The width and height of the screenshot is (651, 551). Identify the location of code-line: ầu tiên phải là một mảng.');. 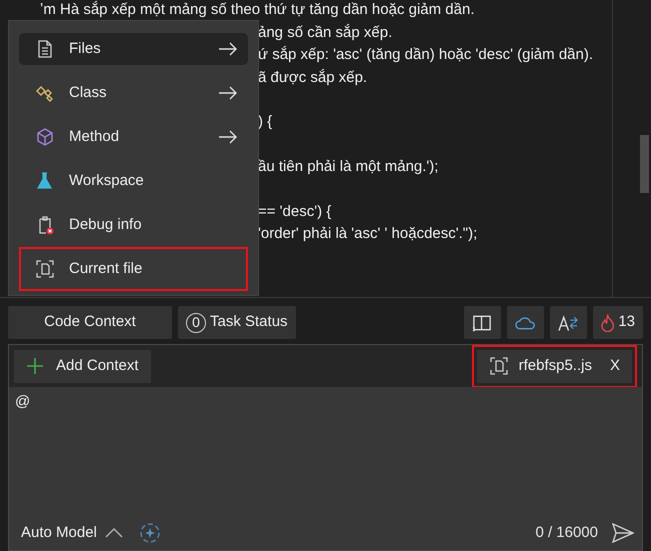
(348, 166).